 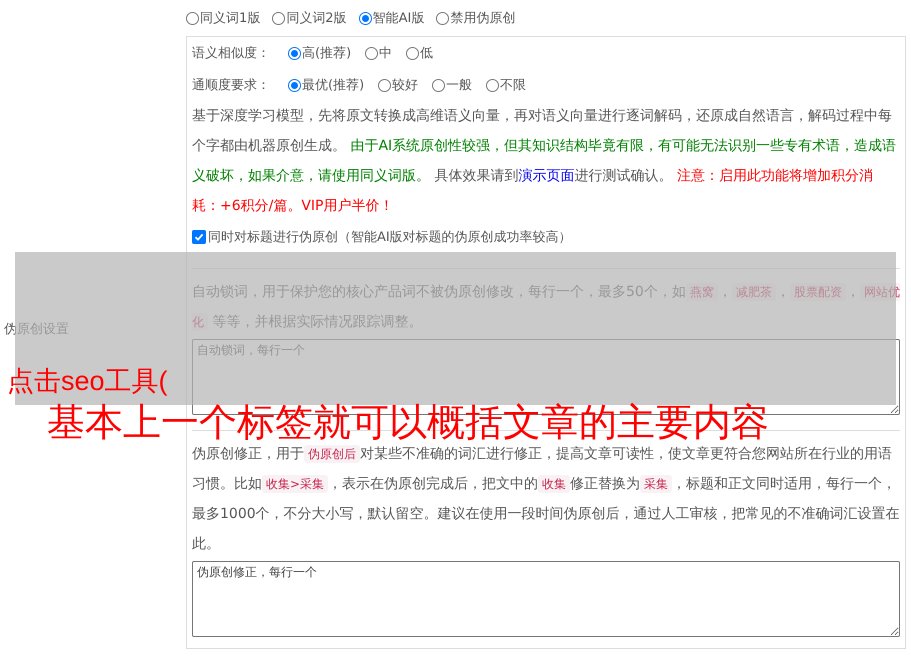 I want to click on caption-overlay: 基本上一个标签就可以概括文章的主要内容, so click(x=408, y=423).